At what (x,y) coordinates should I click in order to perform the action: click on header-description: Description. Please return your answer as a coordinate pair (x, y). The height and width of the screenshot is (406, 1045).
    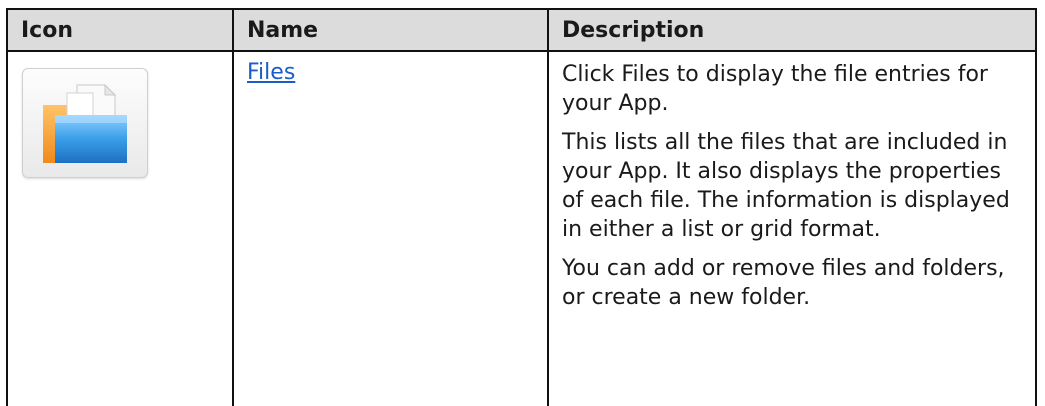
    Looking at the image, I should click on (792, 30).